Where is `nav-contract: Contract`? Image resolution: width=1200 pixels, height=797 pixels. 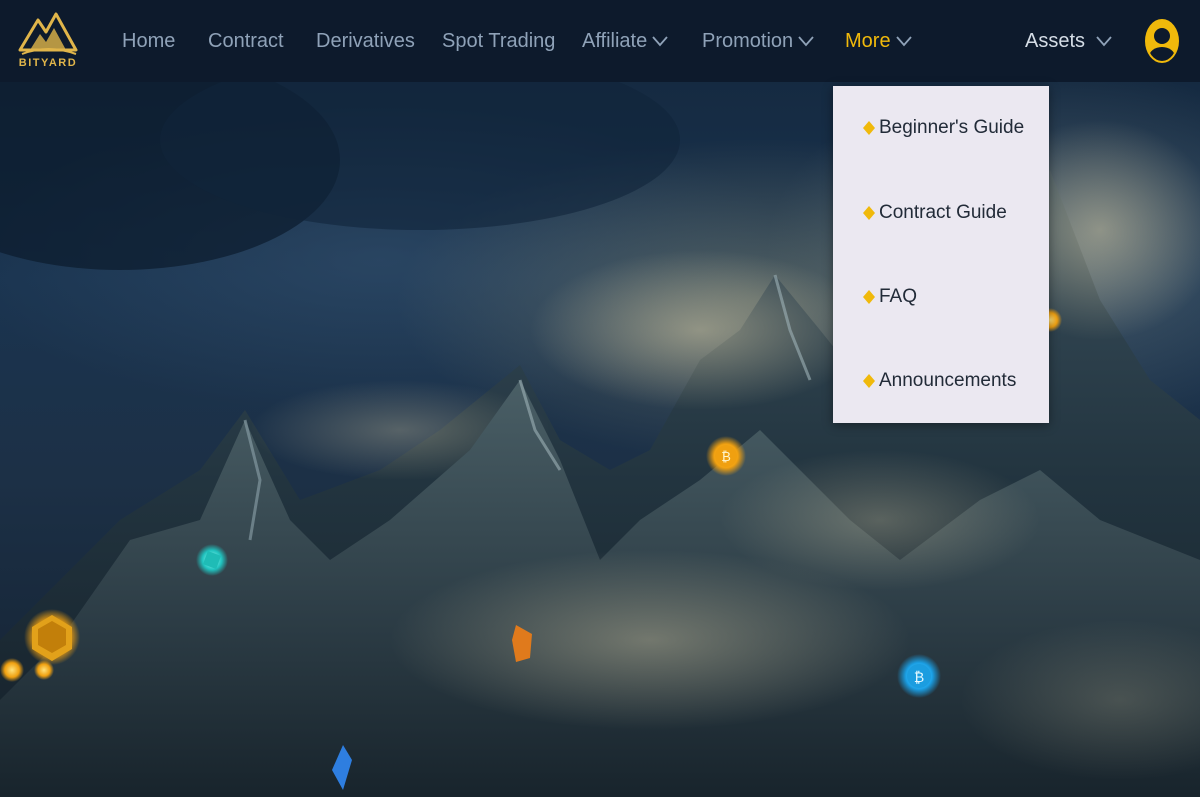
nav-contract: Contract is located at coordinates (246, 41).